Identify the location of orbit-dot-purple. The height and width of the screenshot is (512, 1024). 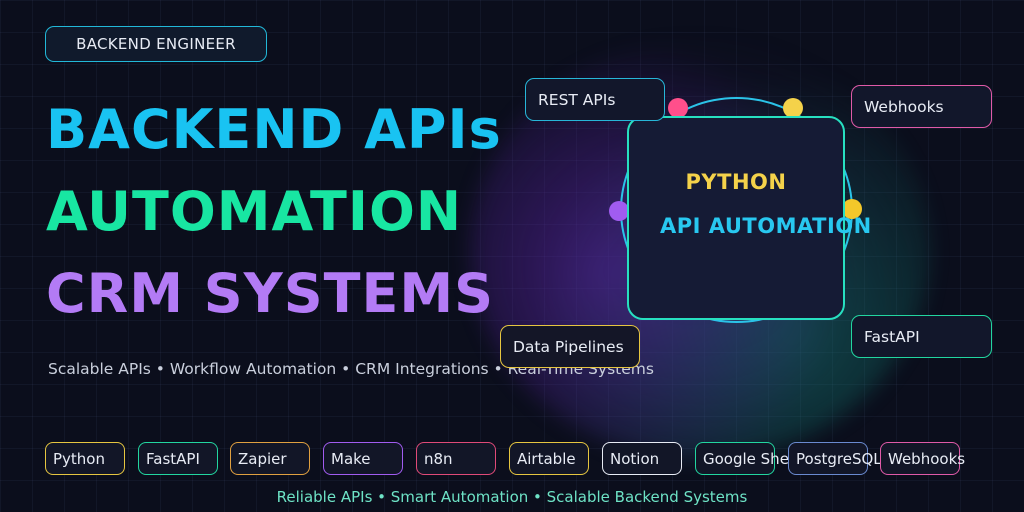
(619, 211).